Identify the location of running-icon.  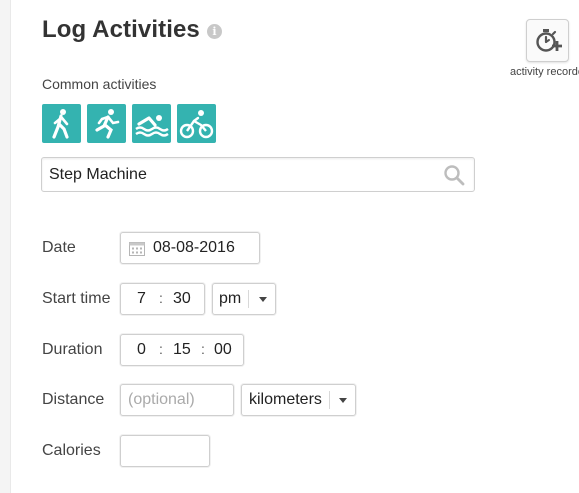
(107, 124).